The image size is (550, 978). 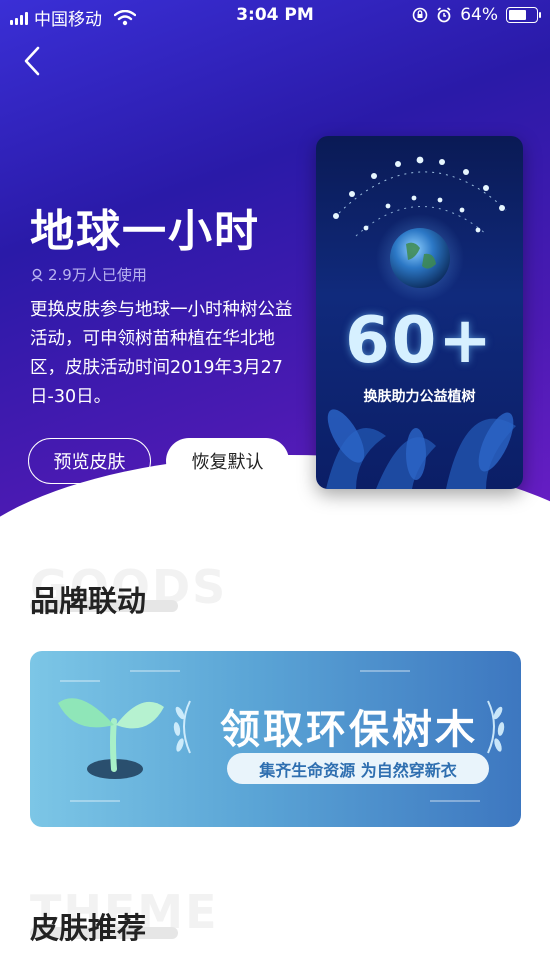 I want to click on earth-hour-poster: 60+ 换肤助力公益植树, so click(x=419, y=312).